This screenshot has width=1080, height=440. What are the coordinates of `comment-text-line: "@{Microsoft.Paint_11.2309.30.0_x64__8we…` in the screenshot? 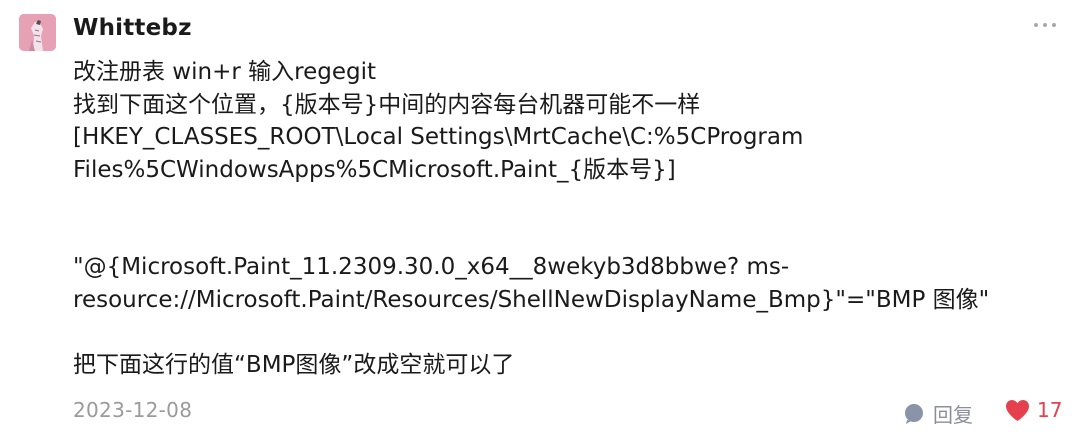 It's located at (431, 267).